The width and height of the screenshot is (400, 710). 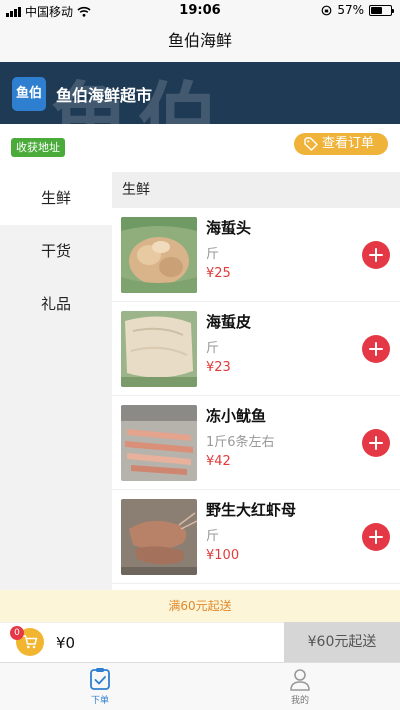 What do you see at coordinates (66, 643) in the screenshot?
I see `cart-total: ¥0` at bounding box center [66, 643].